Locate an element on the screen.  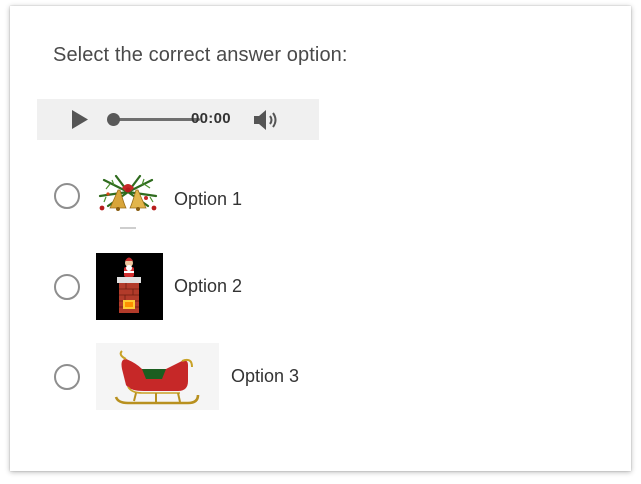
santa-sleigh-image is located at coordinates (157, 376).